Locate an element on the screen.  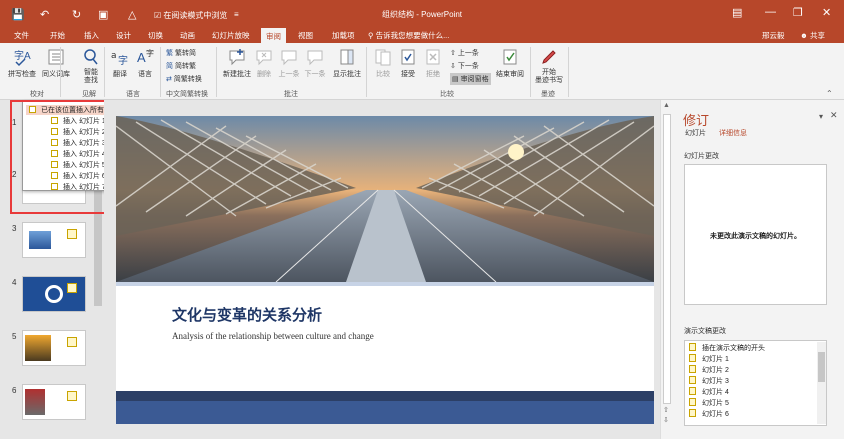
compare-button: 比较 is located at coordinates (383, 63).